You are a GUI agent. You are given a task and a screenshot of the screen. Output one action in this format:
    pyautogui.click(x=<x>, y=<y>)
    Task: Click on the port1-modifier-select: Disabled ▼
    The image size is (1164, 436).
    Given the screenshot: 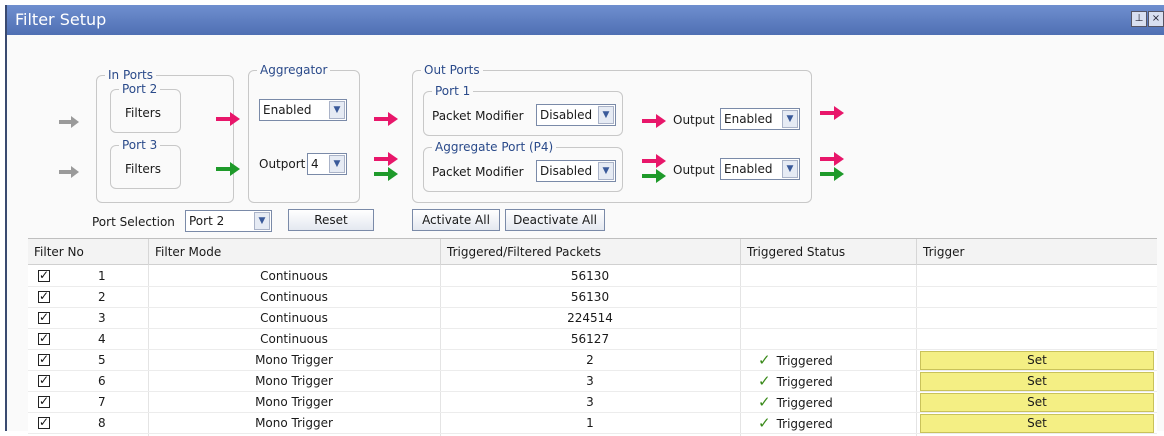 What is the action you would take?
    pyautogui.click(x=576, y=115)
    